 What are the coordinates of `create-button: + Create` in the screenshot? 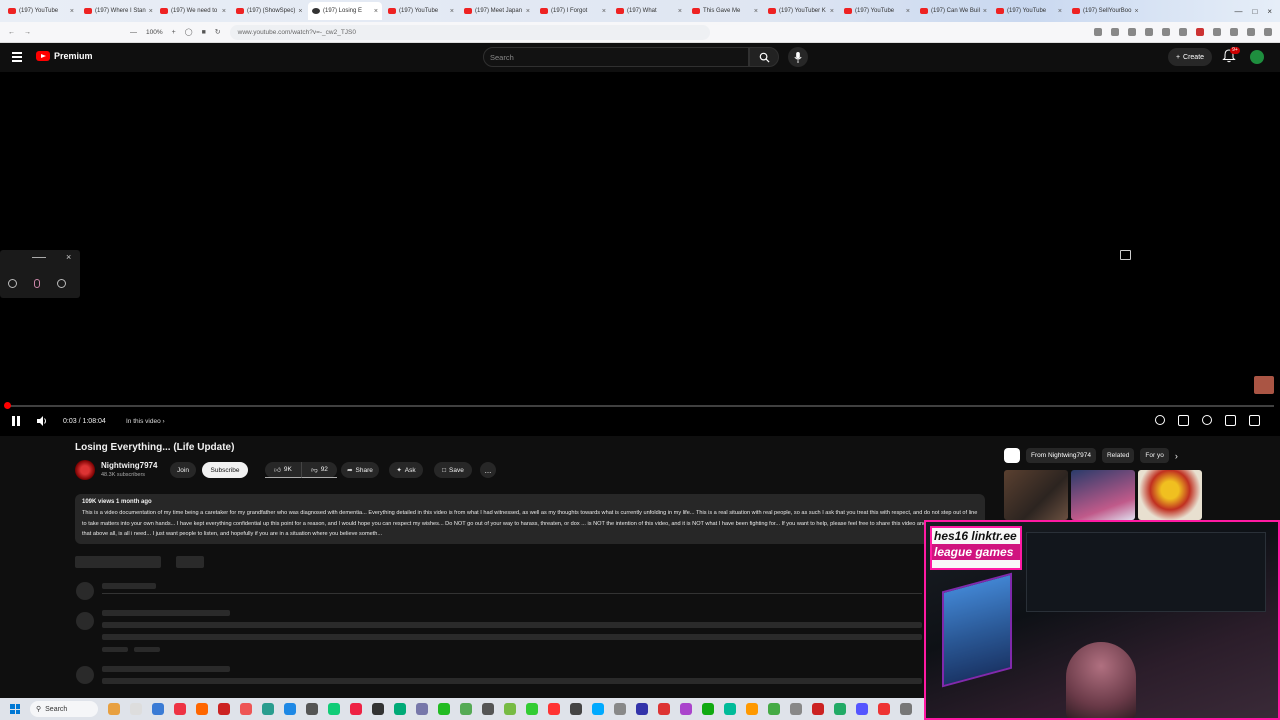 It's located at (1190, 57).